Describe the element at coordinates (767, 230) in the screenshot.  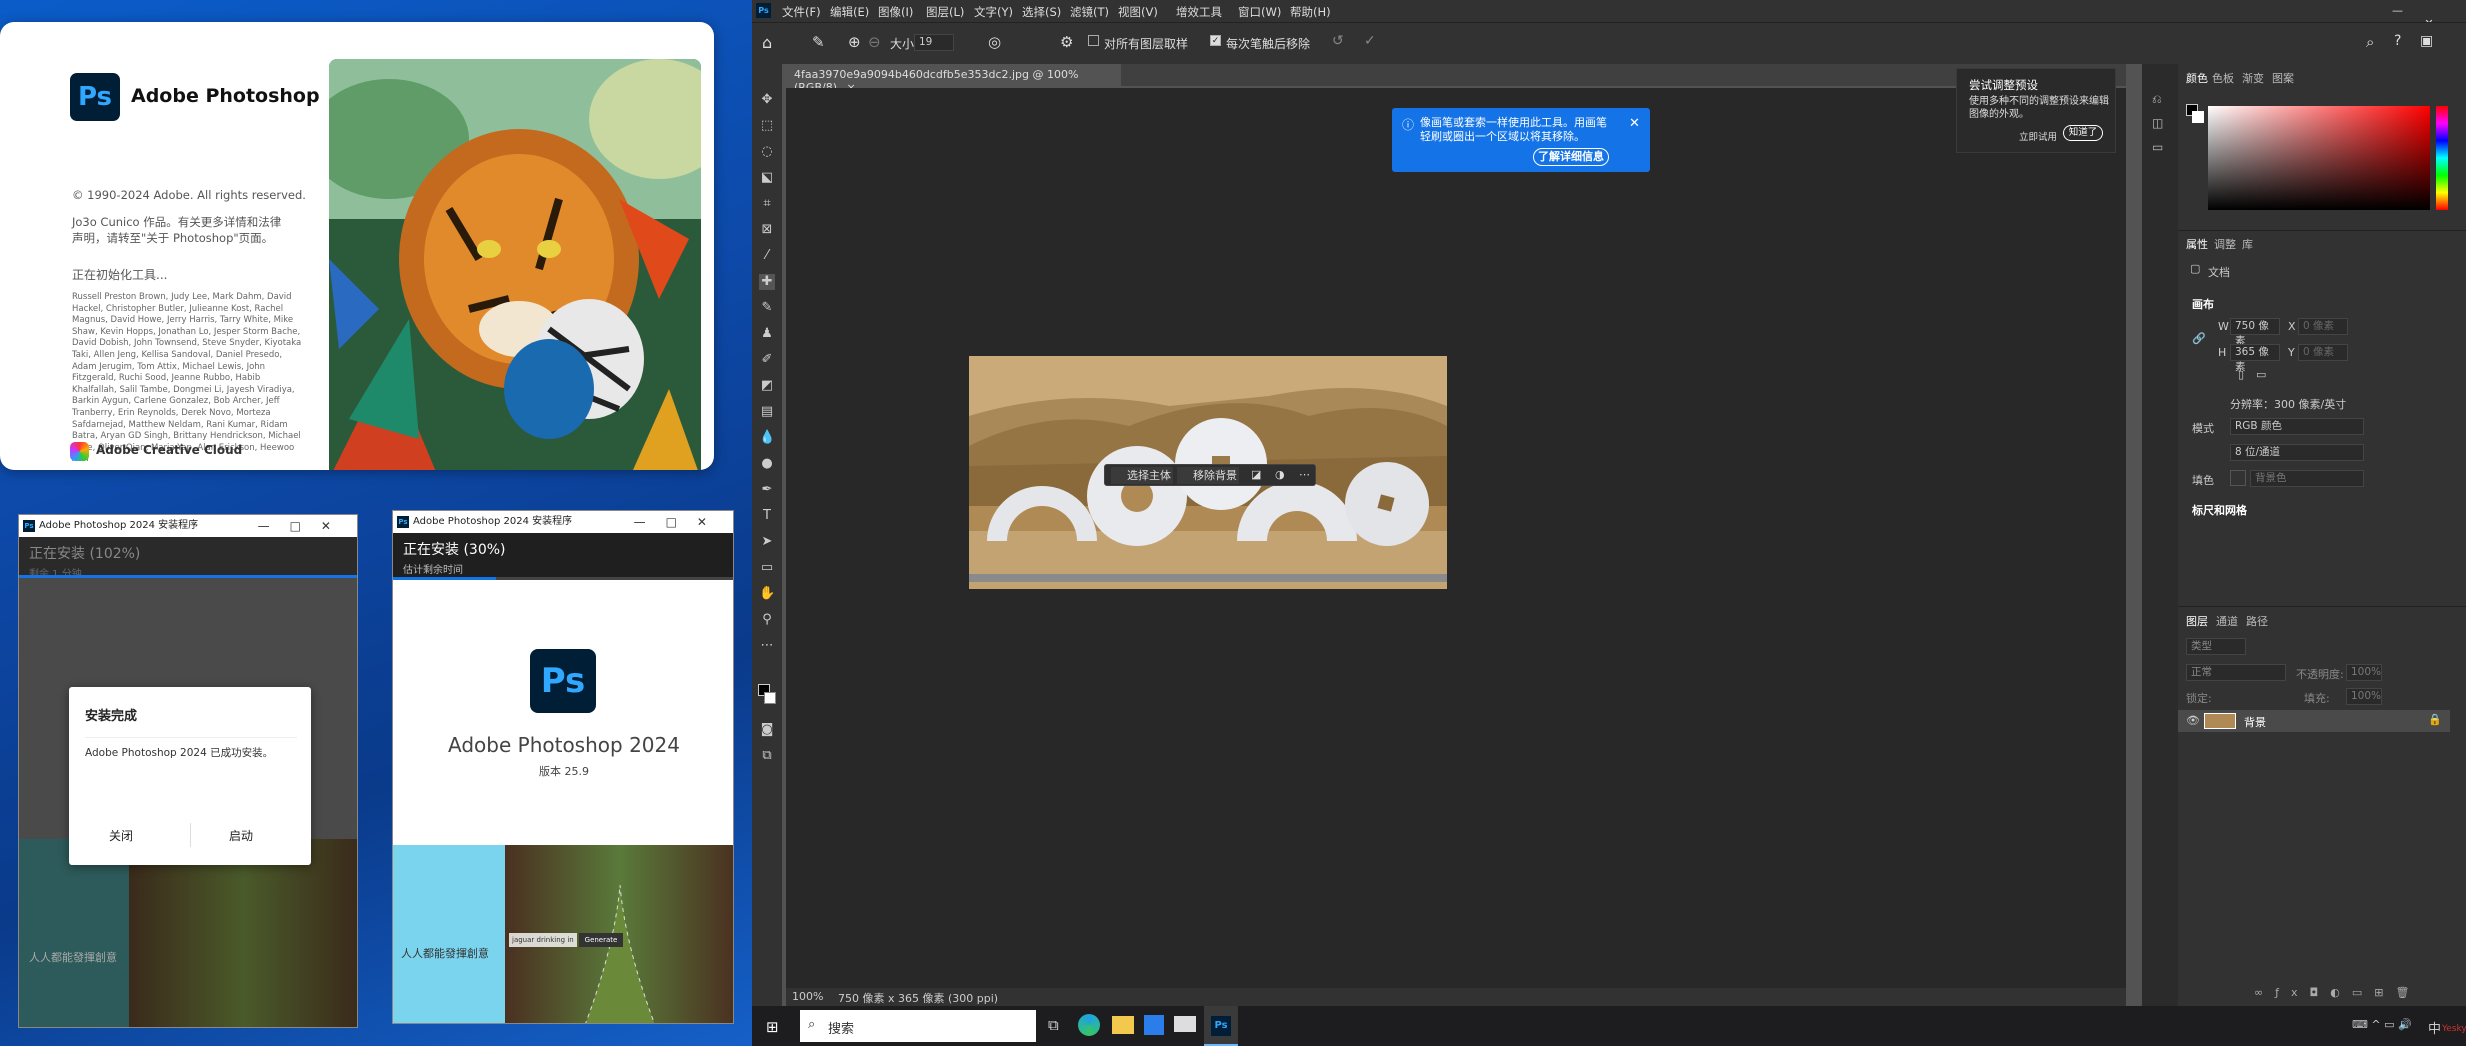
I see `frame-tool-icon: ⊠` at that location.